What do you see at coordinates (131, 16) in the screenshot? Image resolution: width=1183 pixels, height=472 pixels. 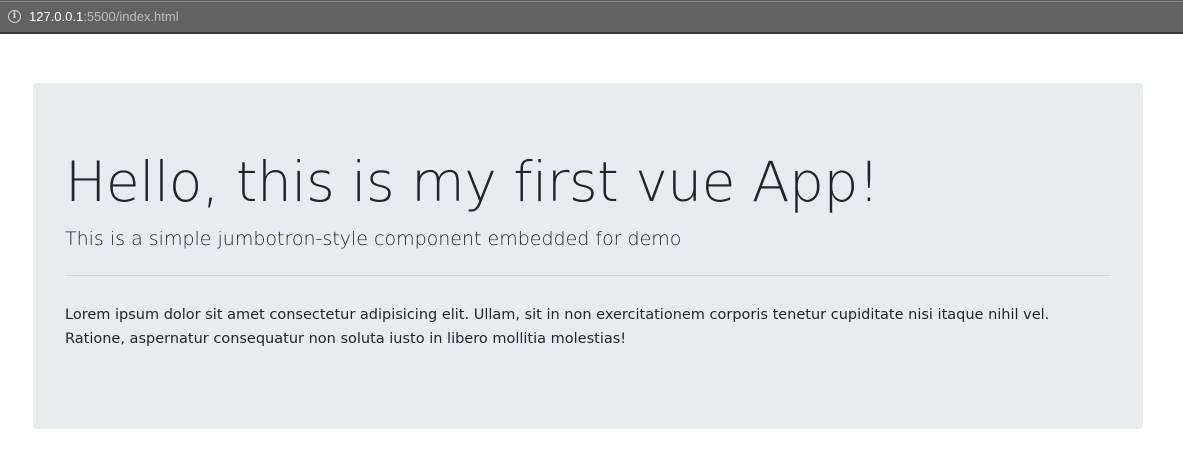 I see `url-path: :5500/index.html` at bounding box center [131, 16].